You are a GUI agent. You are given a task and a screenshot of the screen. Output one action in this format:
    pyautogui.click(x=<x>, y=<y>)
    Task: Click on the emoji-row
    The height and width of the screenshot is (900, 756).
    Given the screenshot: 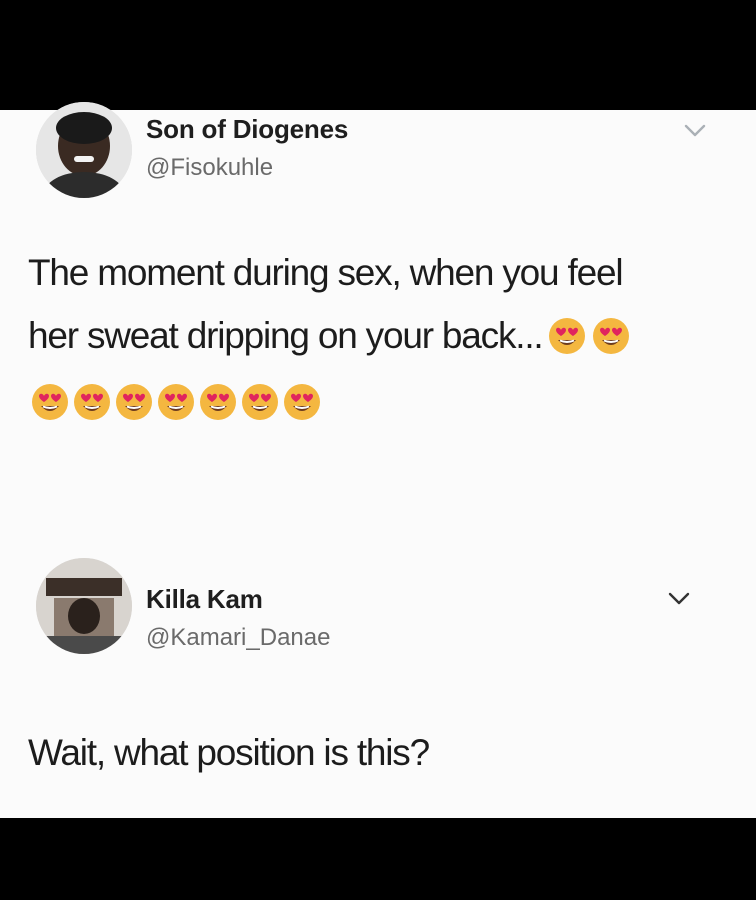 What is the action you would take?
    pyautogui.click(x=176, y=402)
    